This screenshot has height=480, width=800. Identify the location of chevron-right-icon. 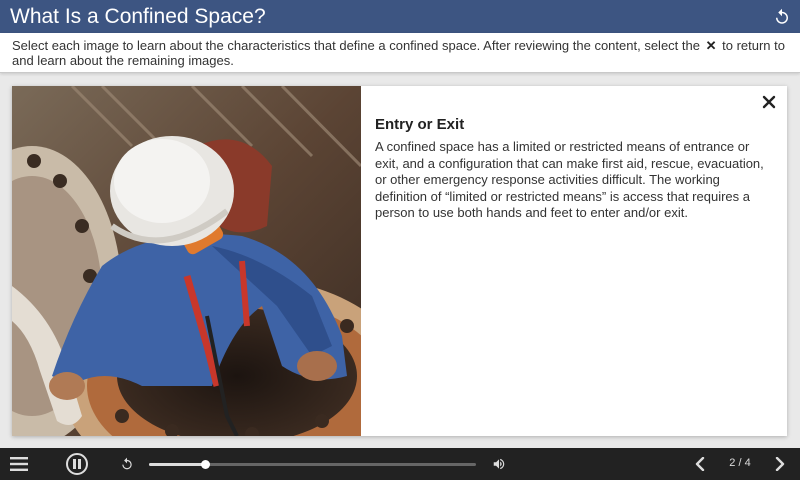
(780, 464).